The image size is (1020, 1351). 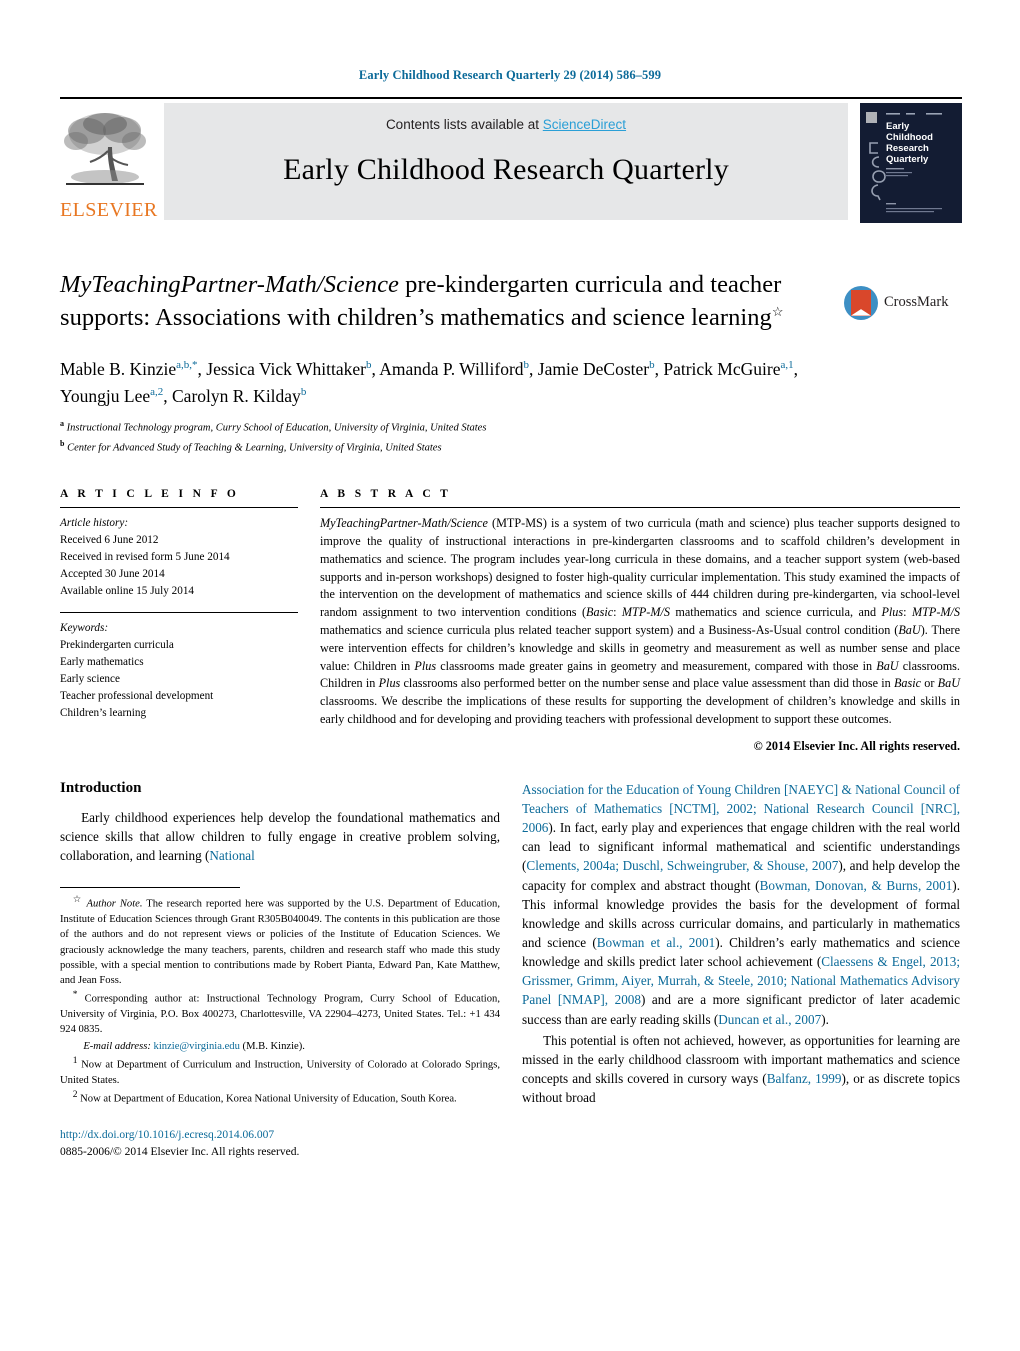 What do you see at coordinates (90, 679) in the screenshot?
I see `keyword-item: Early science` at bounding box center [90, 679].